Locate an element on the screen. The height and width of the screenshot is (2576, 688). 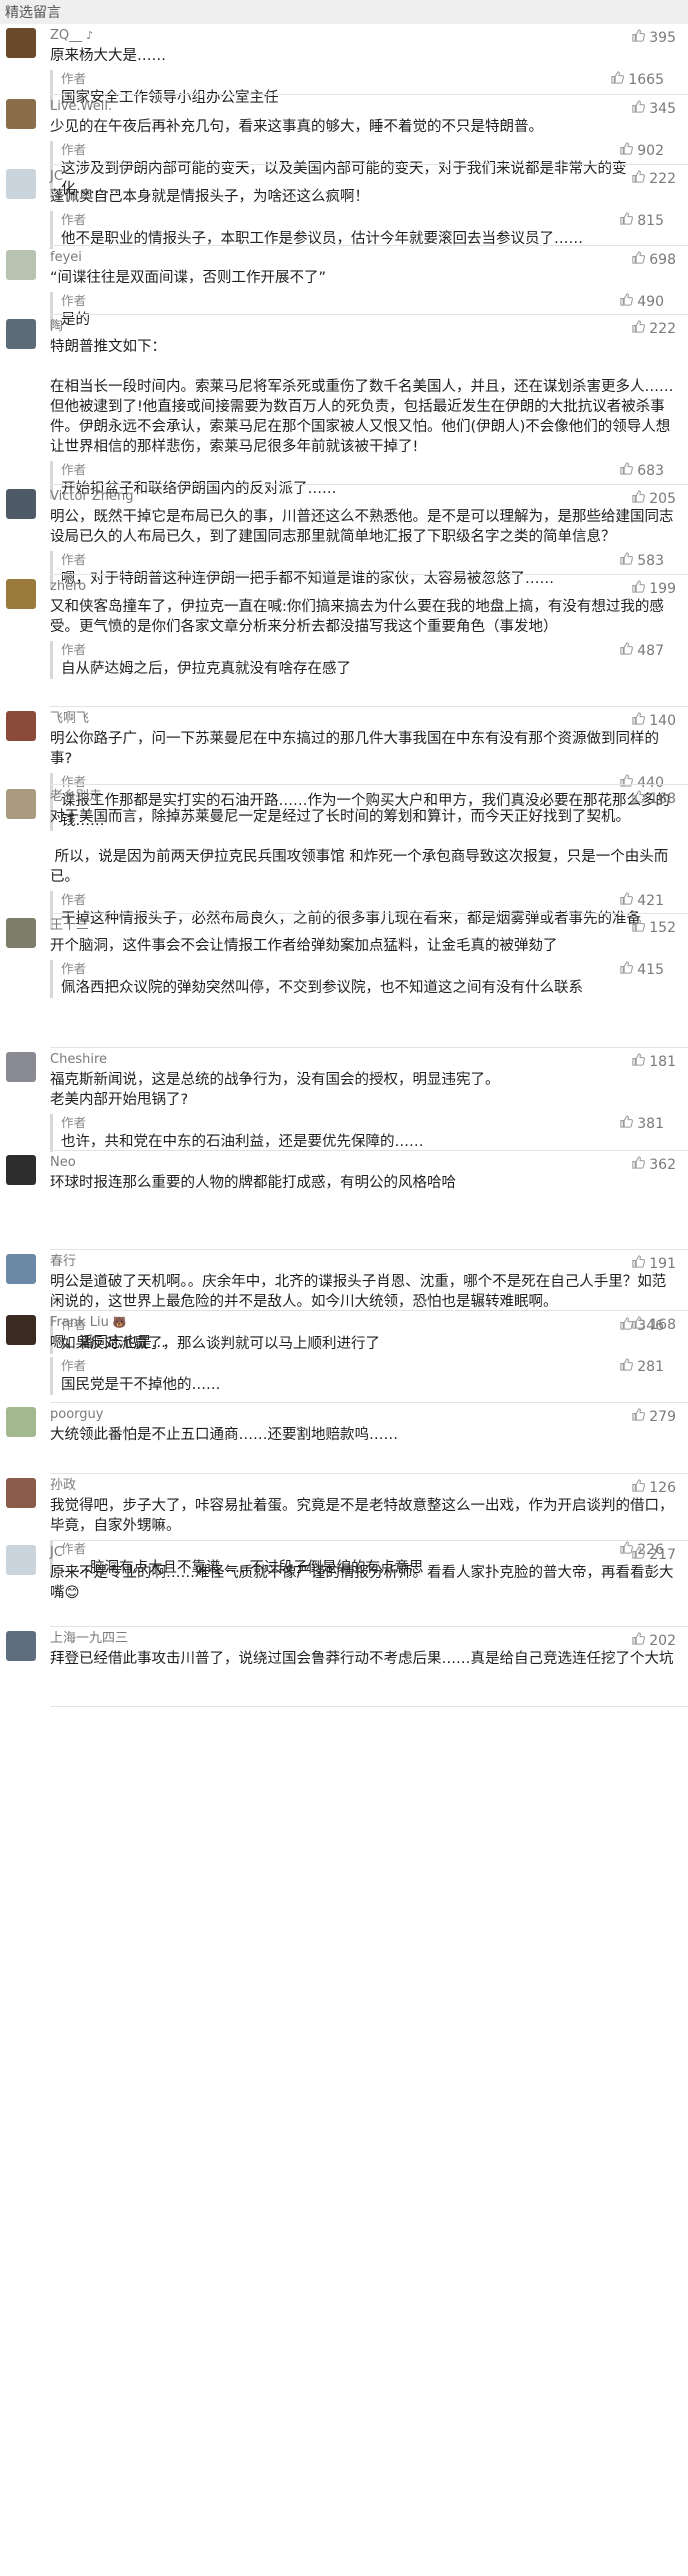
comment-nickname: zhero is located at coordinates (363, 586).